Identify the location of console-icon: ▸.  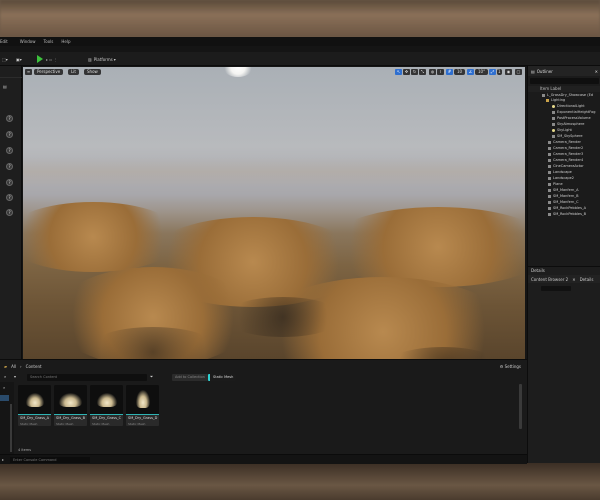
(3, 459).